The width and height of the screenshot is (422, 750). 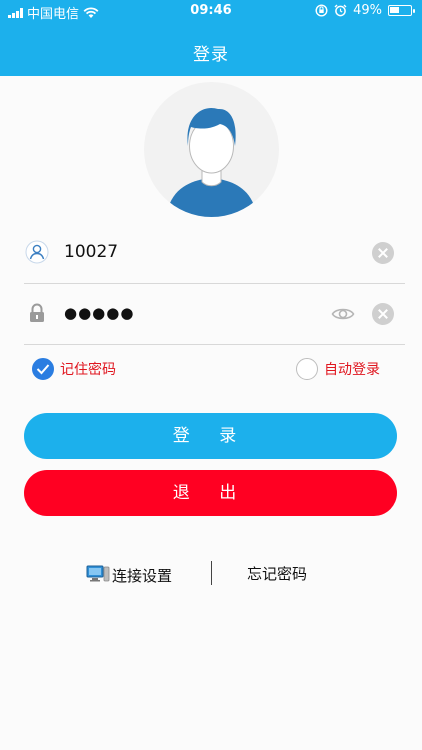 I want to click on alarm-icon, so click(x=340, y=10).